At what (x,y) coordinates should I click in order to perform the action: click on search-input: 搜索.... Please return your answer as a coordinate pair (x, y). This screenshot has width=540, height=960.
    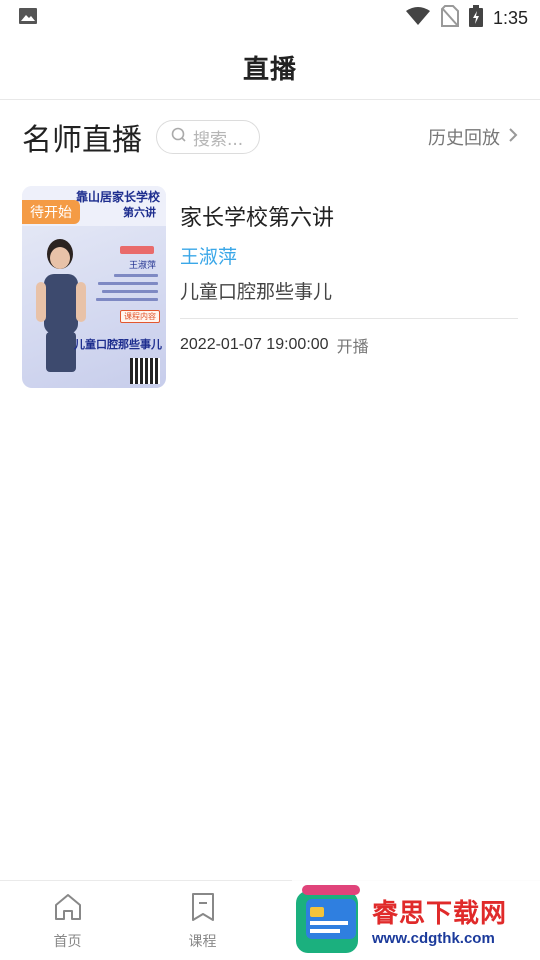
    Looking at the image, I should click on (208, 137).